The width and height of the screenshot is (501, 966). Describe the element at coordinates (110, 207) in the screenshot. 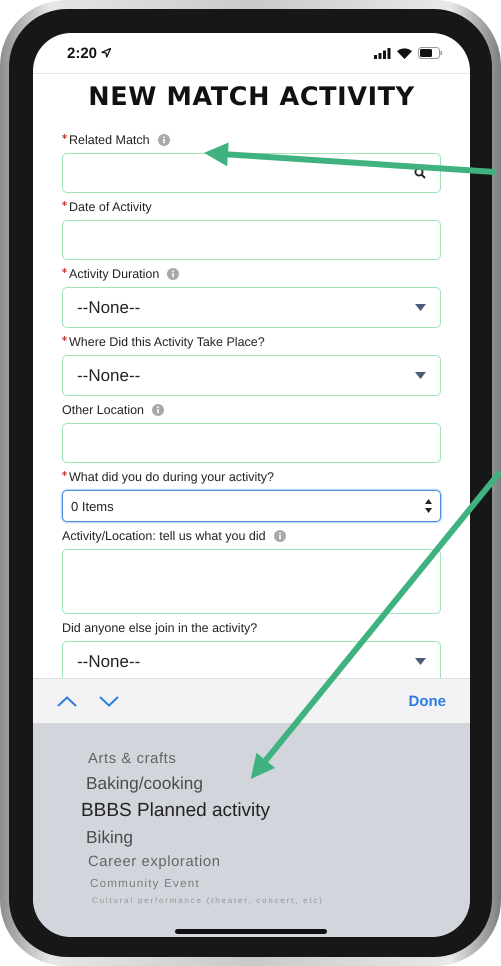

I see `field-label: Date of Activity` at that location.